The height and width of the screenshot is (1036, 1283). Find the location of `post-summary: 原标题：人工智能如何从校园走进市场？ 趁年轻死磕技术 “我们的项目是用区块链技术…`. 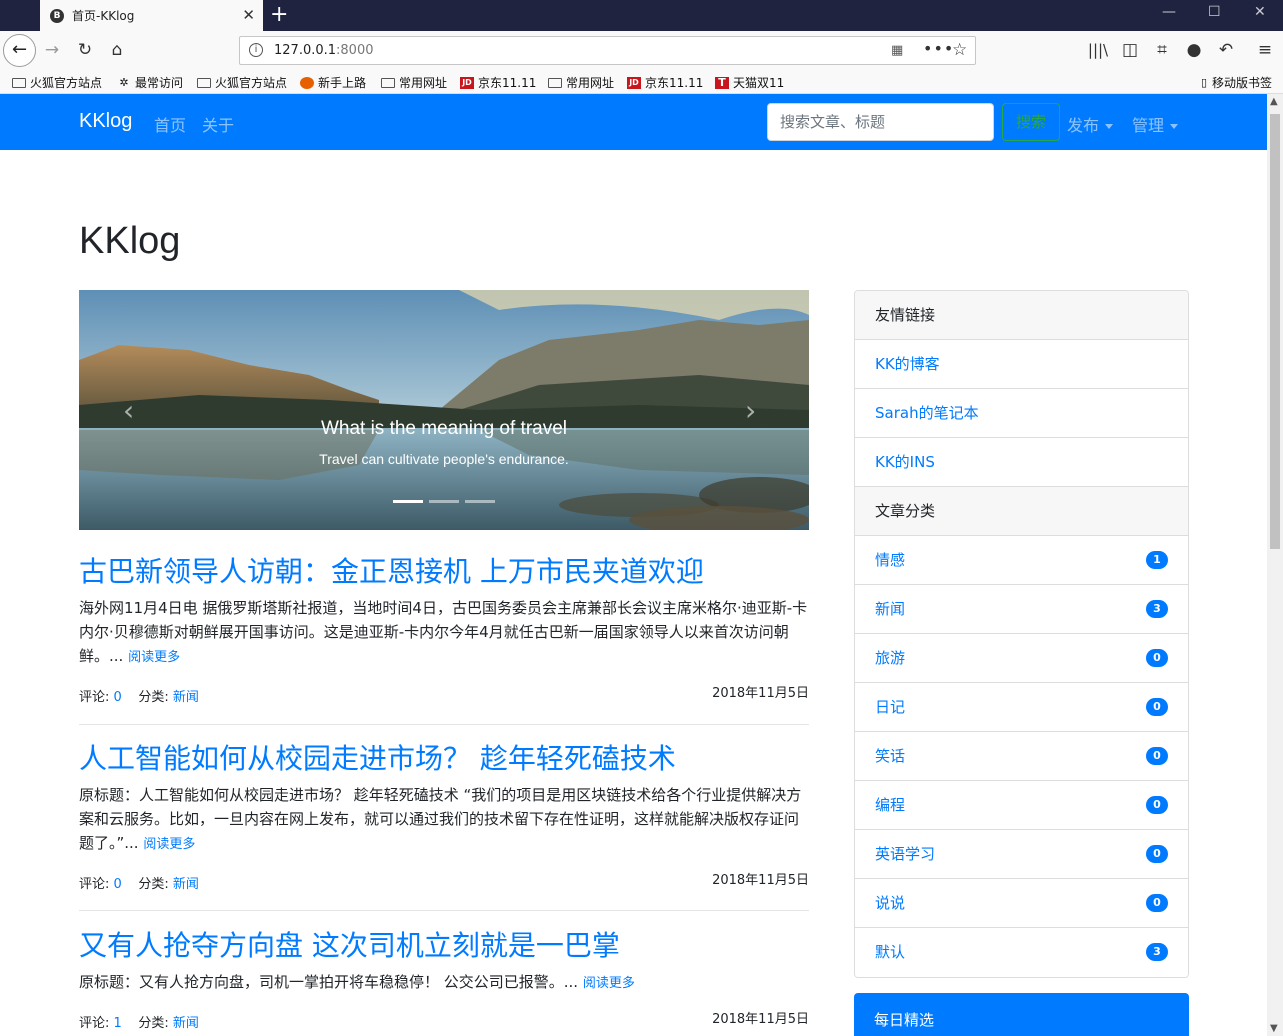

post-summary: 原标题：人工智能如何从校园走进市场？ 趁年轻死磕技术 “我们的项目是用区块链技术… is located at coordinates (440, 819).